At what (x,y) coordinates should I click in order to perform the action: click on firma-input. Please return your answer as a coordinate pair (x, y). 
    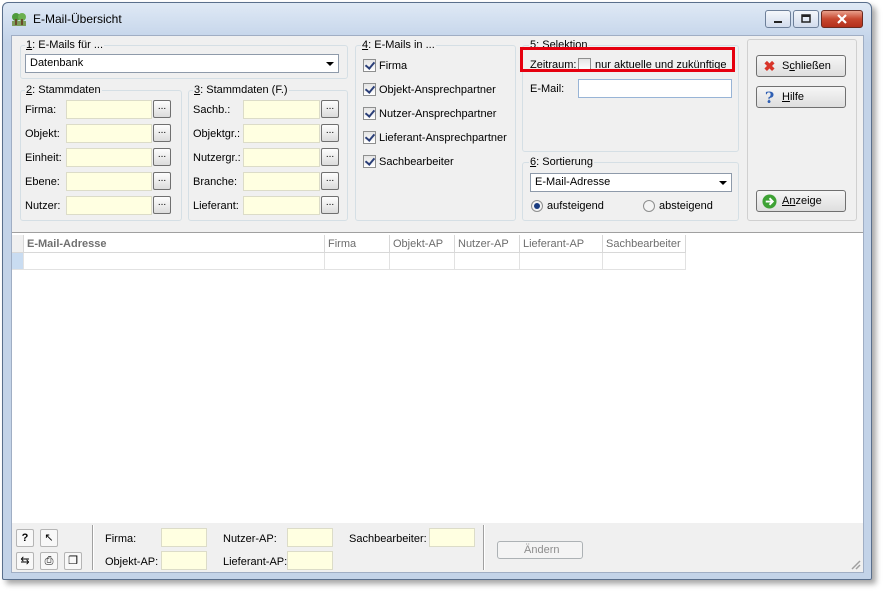
    Looking at the image, I should click on (109, 109).